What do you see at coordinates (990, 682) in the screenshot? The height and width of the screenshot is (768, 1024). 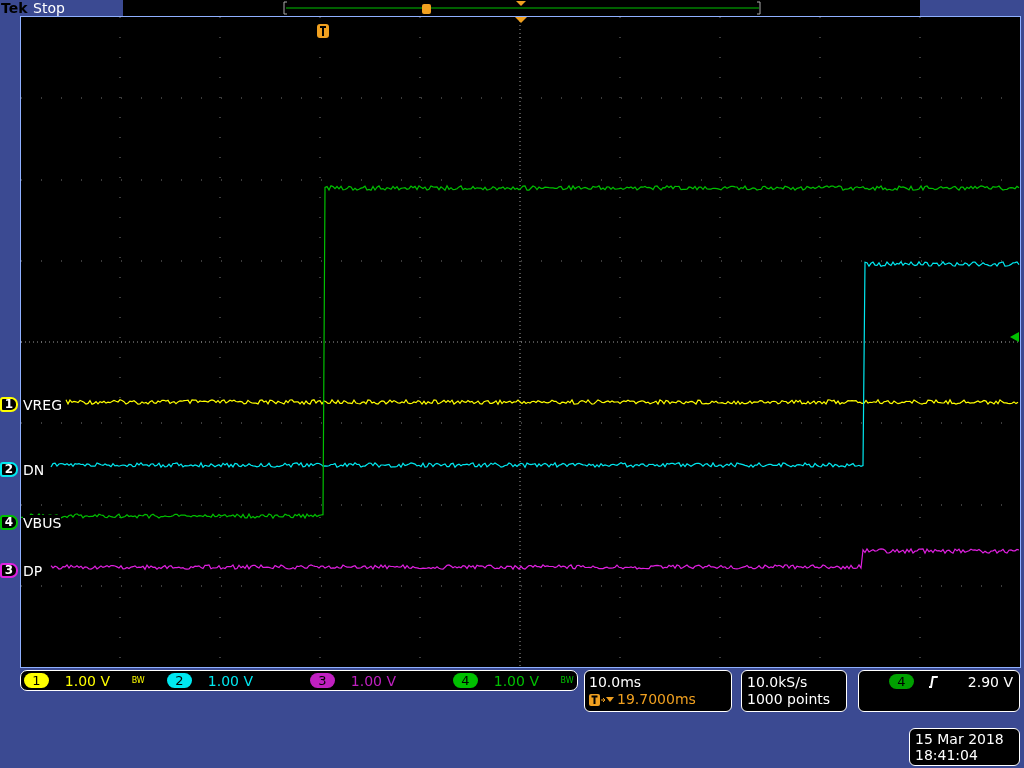 I see `trigger-level: 2.90 V` at bounding box center [990, 682].